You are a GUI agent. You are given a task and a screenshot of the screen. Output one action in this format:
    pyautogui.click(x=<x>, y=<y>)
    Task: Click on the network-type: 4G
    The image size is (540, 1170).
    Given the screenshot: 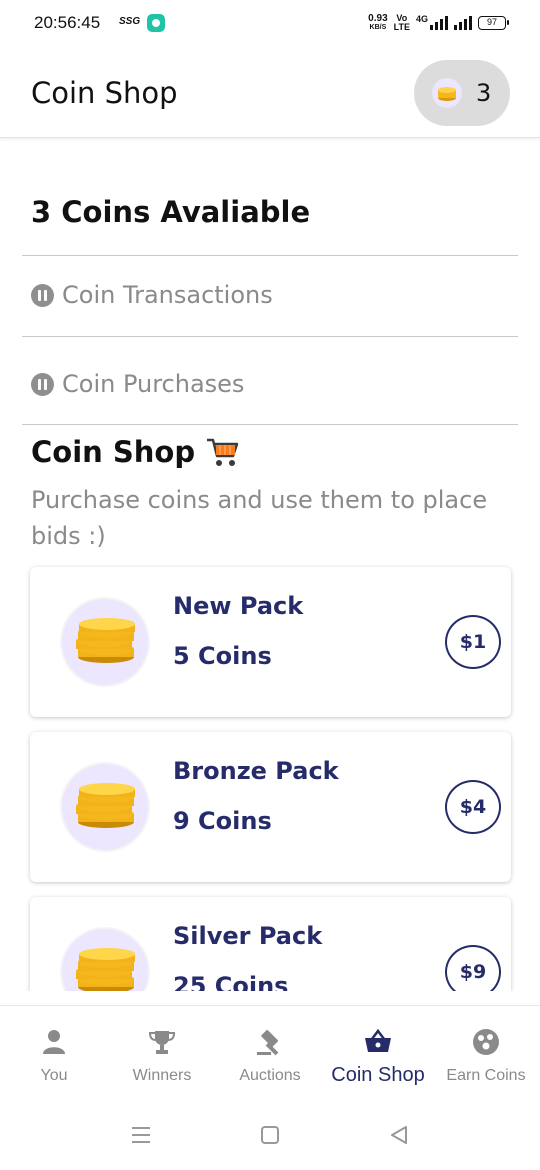 What is the action you would take?
    pyautogui.click(x=421, y=19)
    